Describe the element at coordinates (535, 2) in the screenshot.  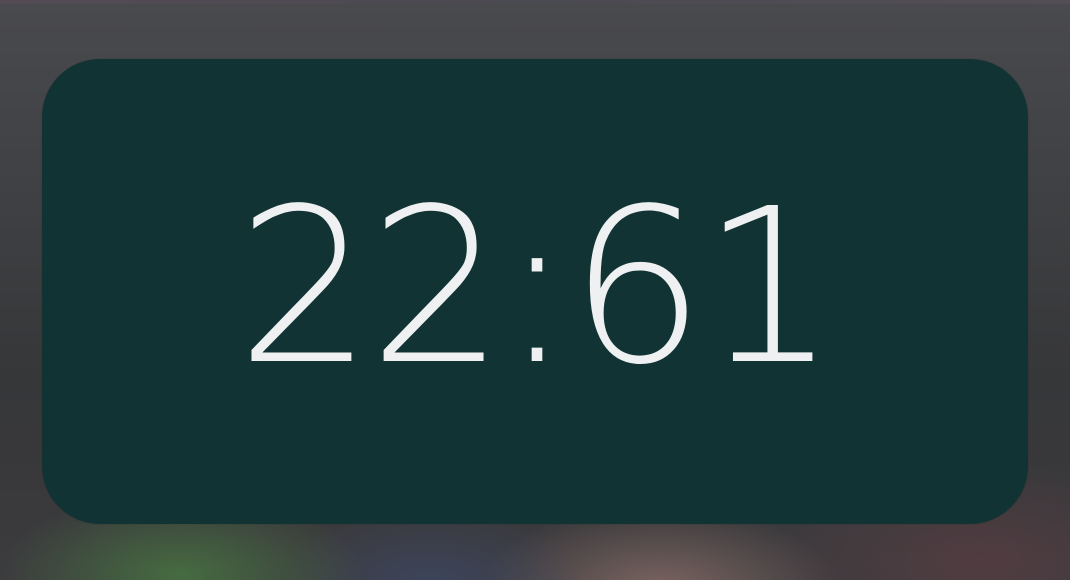
I see `wallpaper-top-edge` at that location.